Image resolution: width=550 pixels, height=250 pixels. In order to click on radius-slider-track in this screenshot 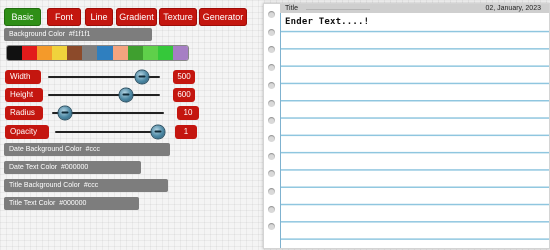, I will do `click(108, 113)`.